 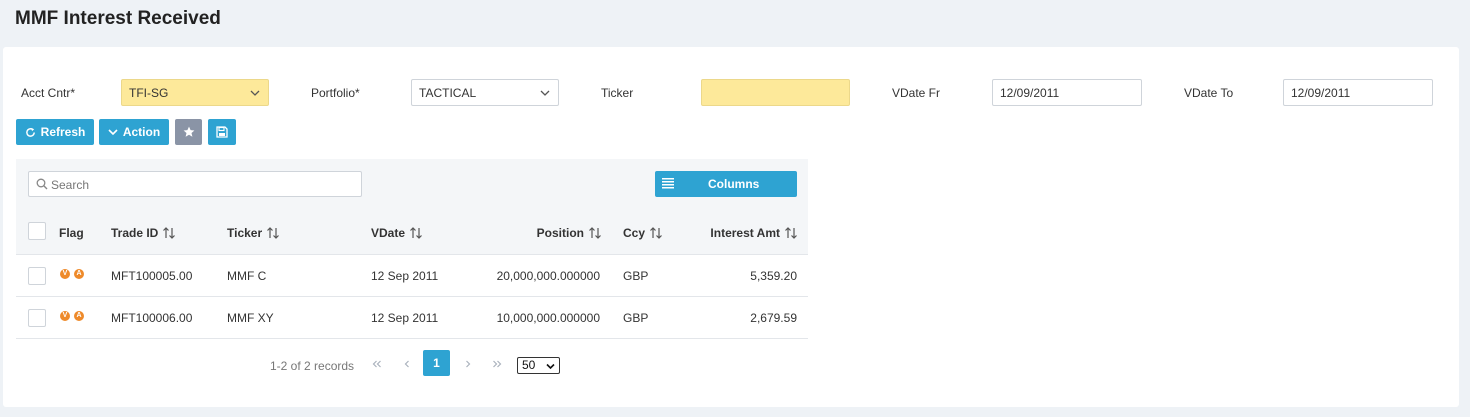 I want to click on header-position: Position, so click(x=549, y=233).